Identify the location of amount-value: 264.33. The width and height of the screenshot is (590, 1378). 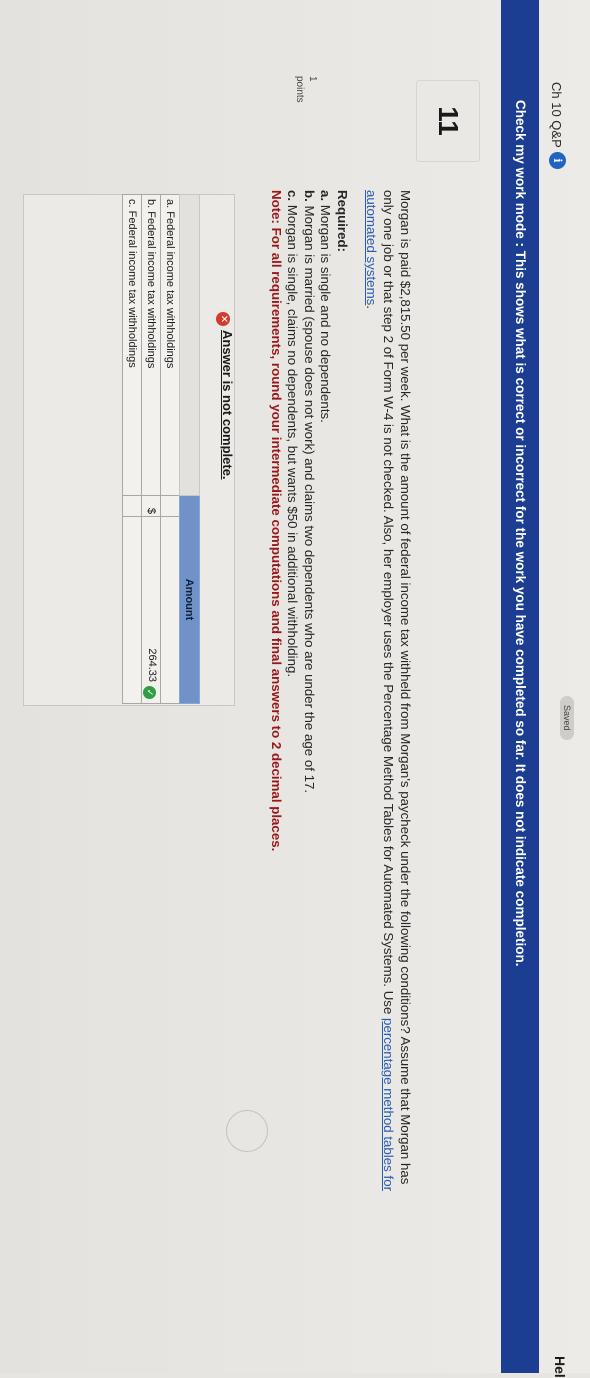
(152, 665).